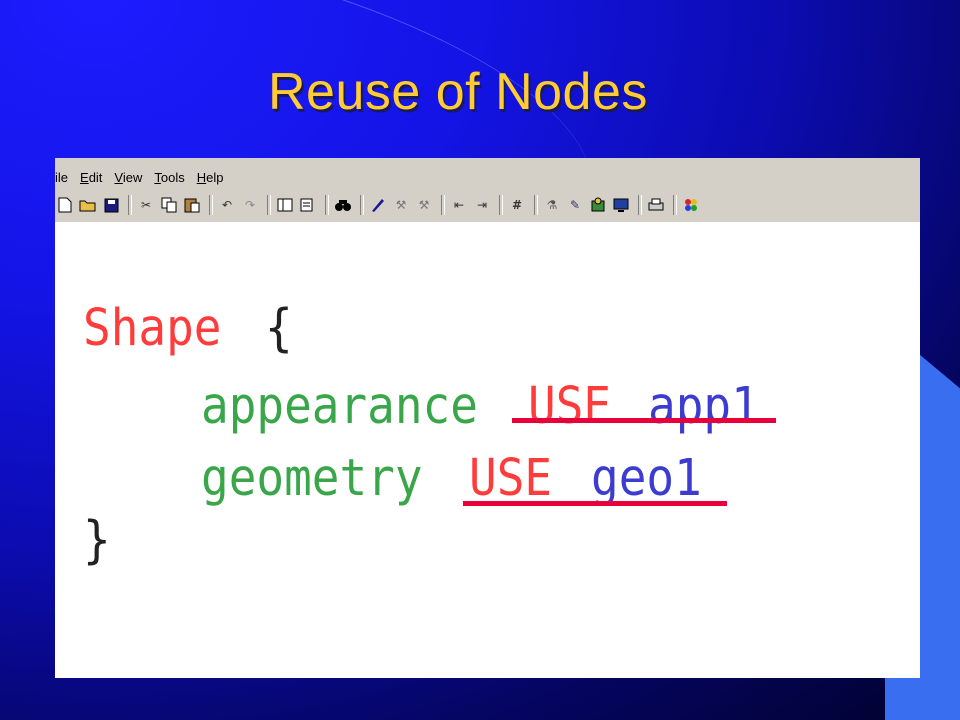  What do you see at coordinates (152, 327) in the screenshot?
I see `shape-keyword: Shape` at bounding box center [152, 327].